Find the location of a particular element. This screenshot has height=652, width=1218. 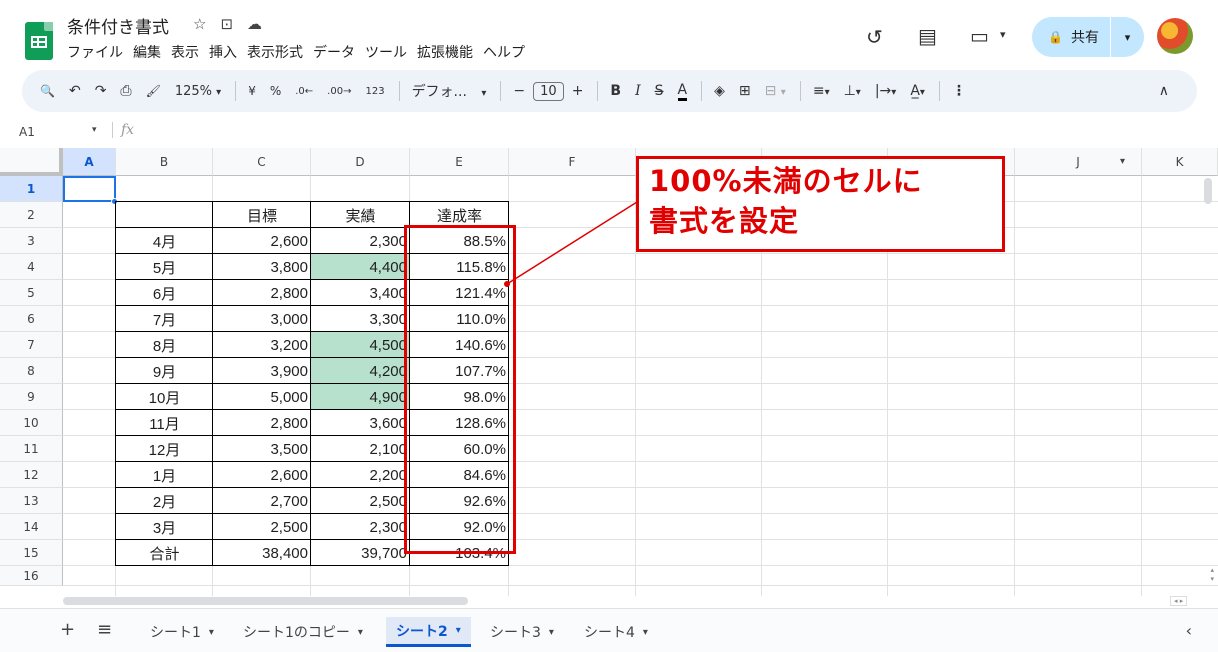

scroll-arrows-icon: ◂ ▸ is located at coordinates (1179, 601).